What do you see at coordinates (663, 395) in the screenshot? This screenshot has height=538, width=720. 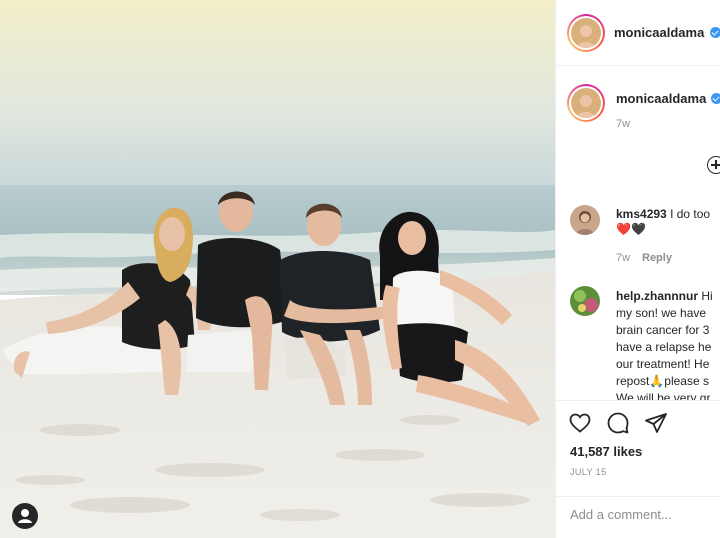 I see `comment-text: We will be very gr` at bounding box center [663, 395].